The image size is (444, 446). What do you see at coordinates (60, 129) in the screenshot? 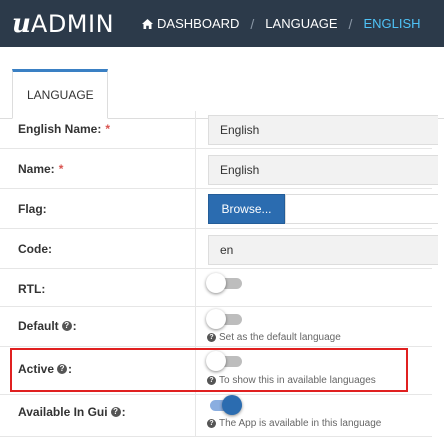
I see `english-name-label-text: English Name:` at bounding box center [60, 129].